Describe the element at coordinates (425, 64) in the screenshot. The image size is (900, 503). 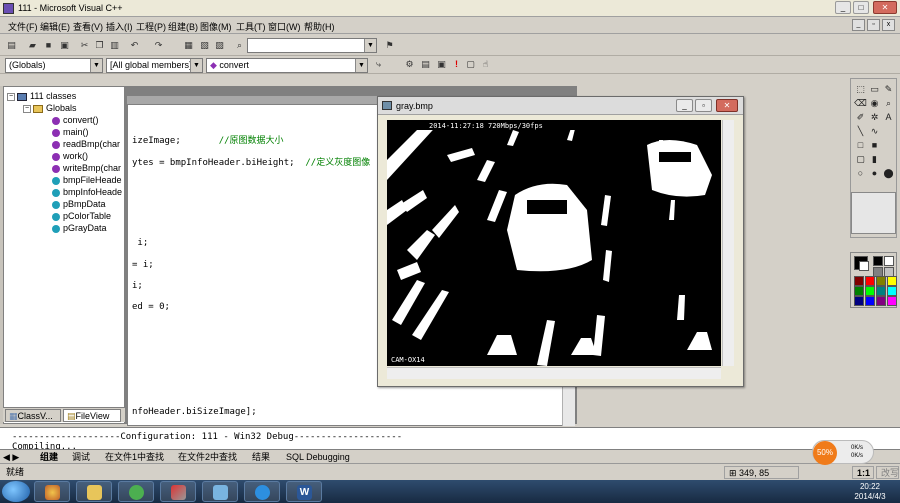
I see `build-icon: ▤` at that location.